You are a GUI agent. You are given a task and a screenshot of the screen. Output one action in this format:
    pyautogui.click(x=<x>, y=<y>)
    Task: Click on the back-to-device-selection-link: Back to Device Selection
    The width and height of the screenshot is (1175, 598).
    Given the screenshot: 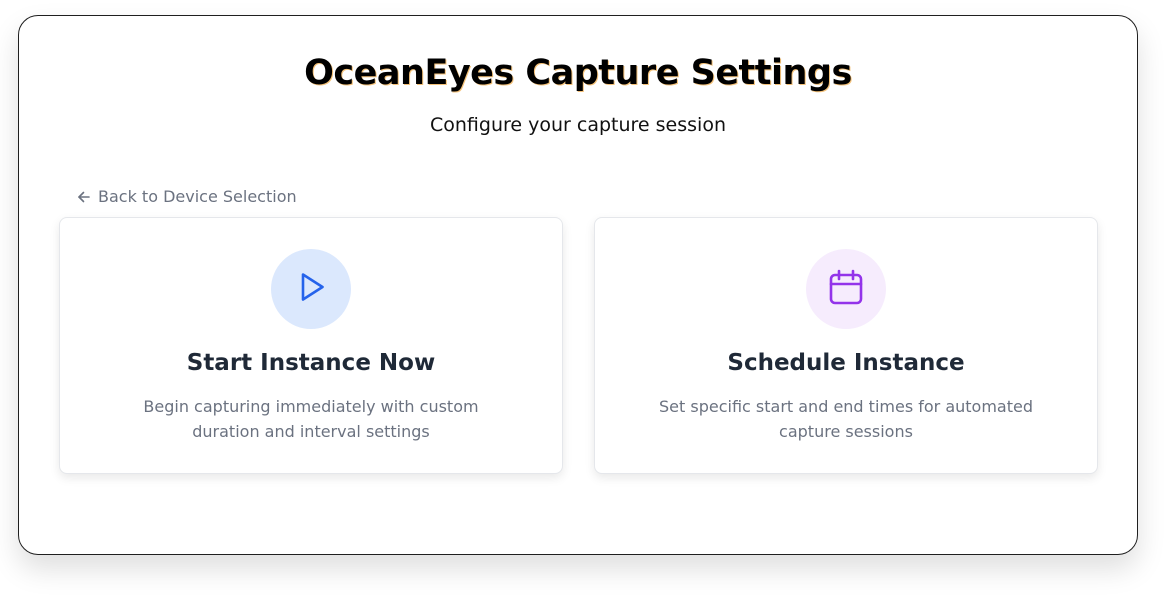 What is the action you would take?
    pyautogui.click(x=186, y=196)
    